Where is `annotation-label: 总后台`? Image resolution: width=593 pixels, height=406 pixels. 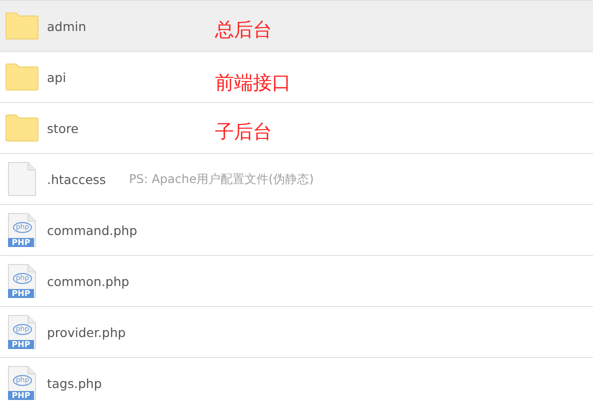
annotation-label: 总后台 is located at coordinates (244, 30).